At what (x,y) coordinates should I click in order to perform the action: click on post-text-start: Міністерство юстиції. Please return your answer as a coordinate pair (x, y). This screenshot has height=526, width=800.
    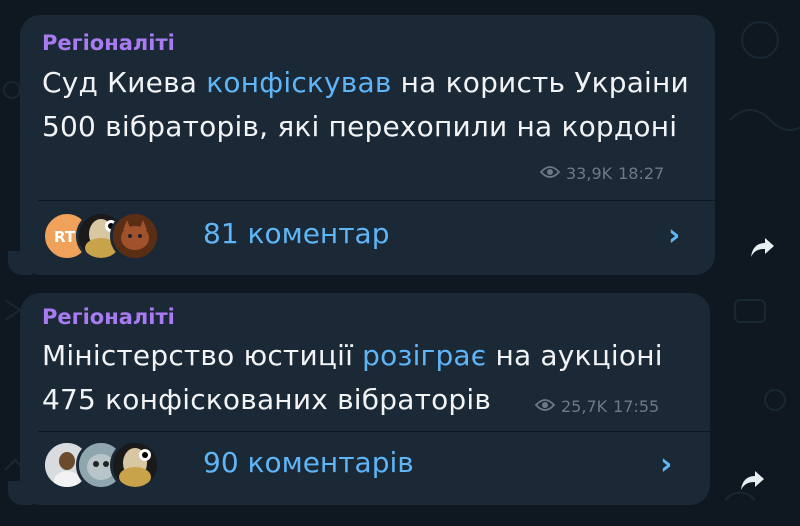
    Looking at the image, I should click on (202, 355).